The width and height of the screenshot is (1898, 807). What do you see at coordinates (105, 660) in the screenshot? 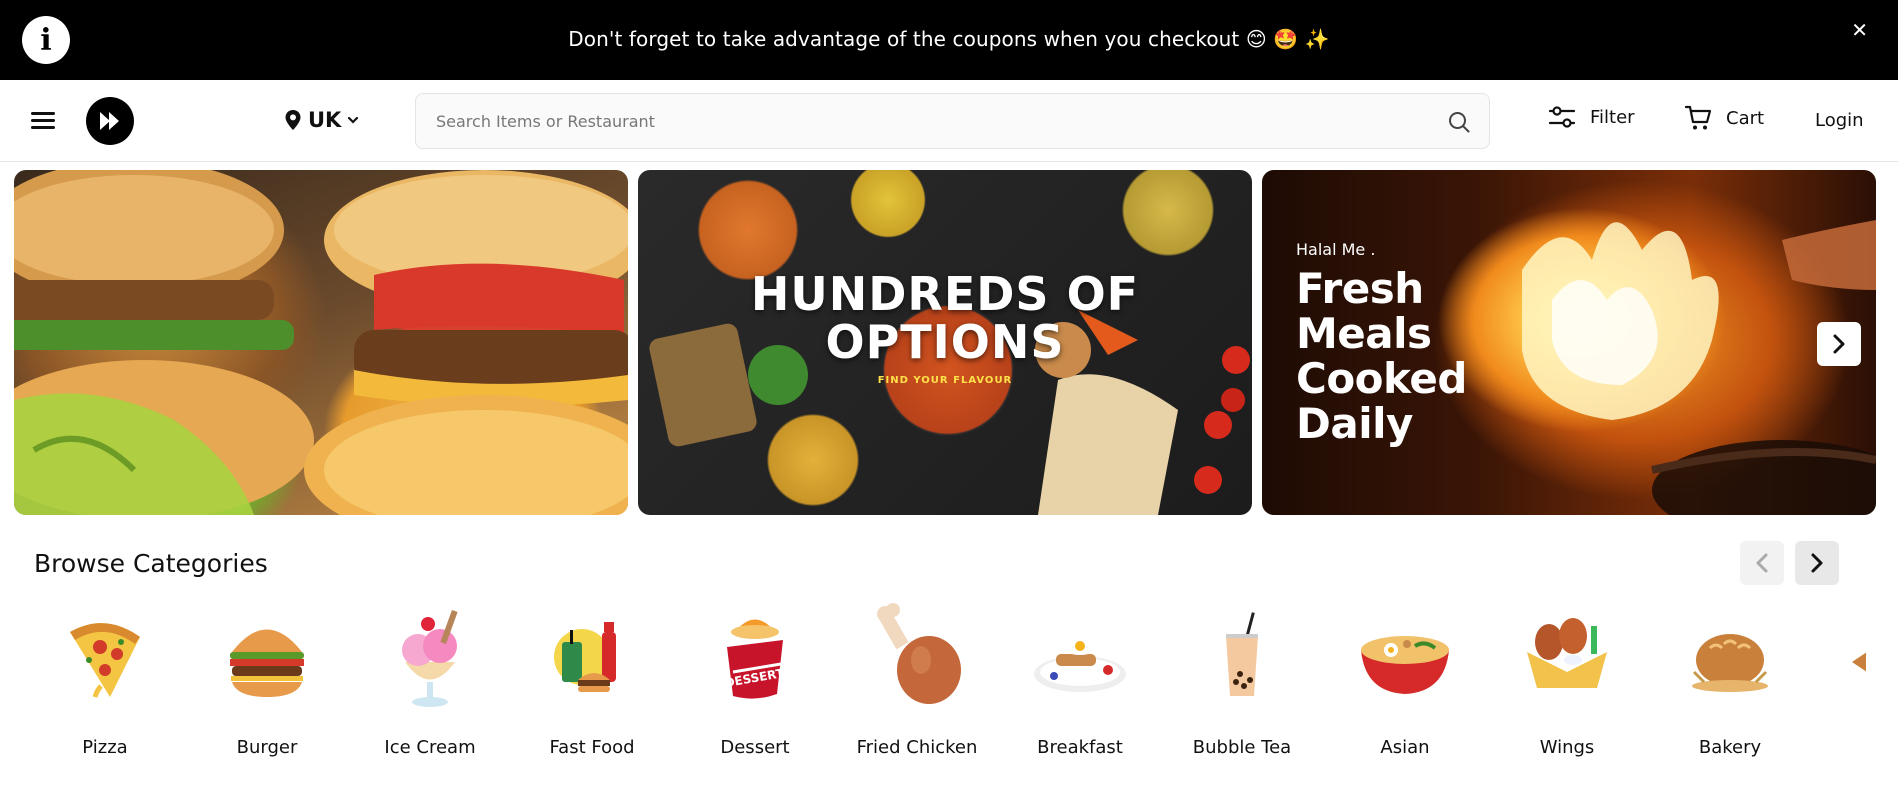
I see `pizza-icon` at bounding box center [105, 660].